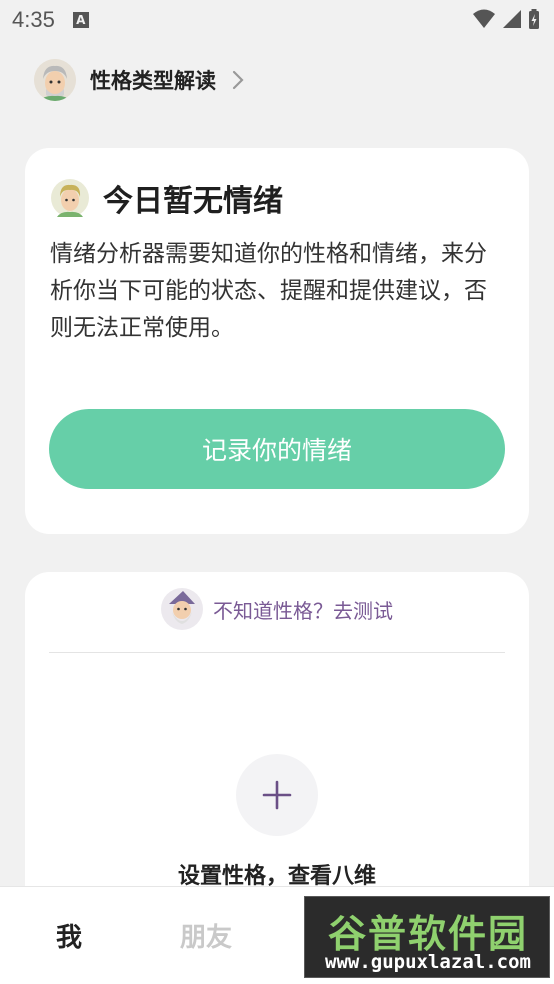  Describe the element at coordinates (80, 20) in the screenshot. I see `a-notification-icon: A` at that location.